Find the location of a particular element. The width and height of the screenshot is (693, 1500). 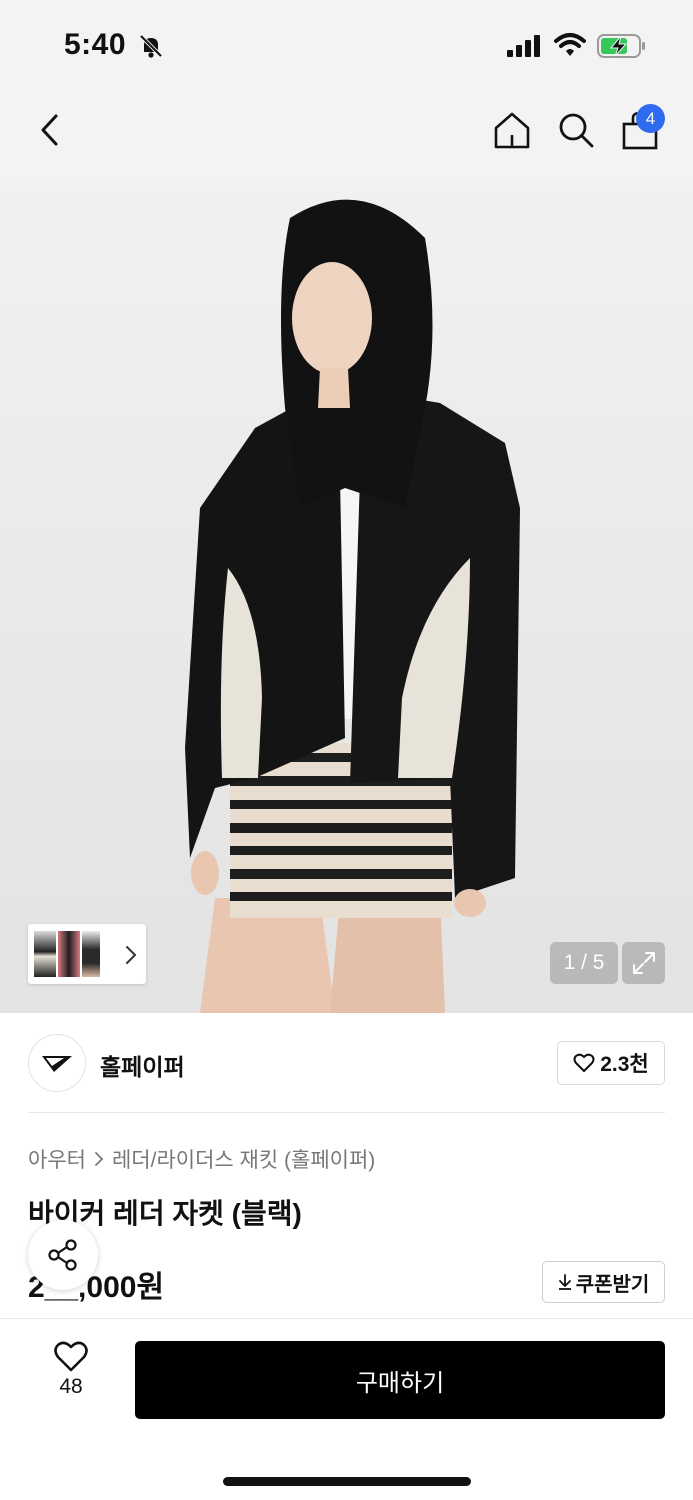

breadcrumb: 아우터 레더/라이더스 재킷 (홀페이퍼) is located at coordinates (201, 1159).